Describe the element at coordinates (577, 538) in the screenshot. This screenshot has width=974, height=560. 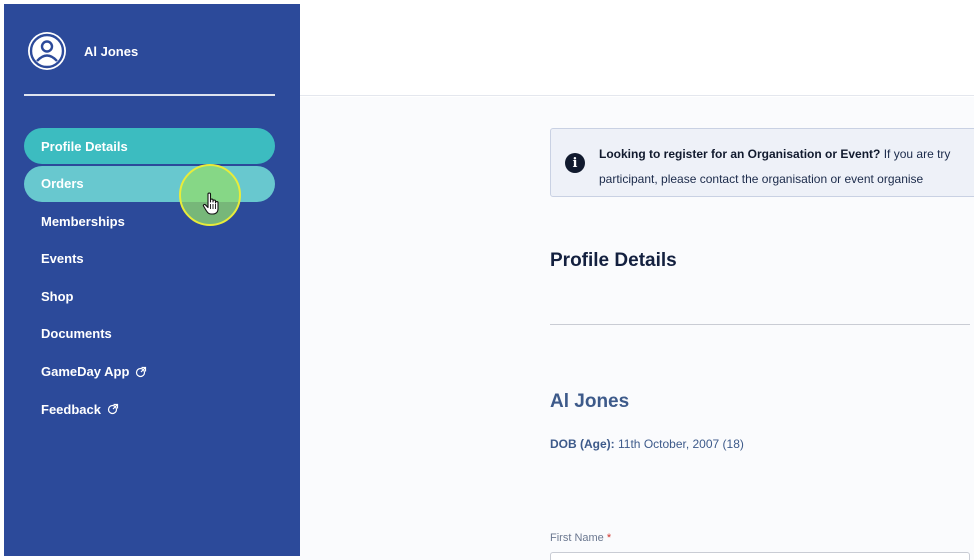
I see `first-name-label-text: First Name` at that location.